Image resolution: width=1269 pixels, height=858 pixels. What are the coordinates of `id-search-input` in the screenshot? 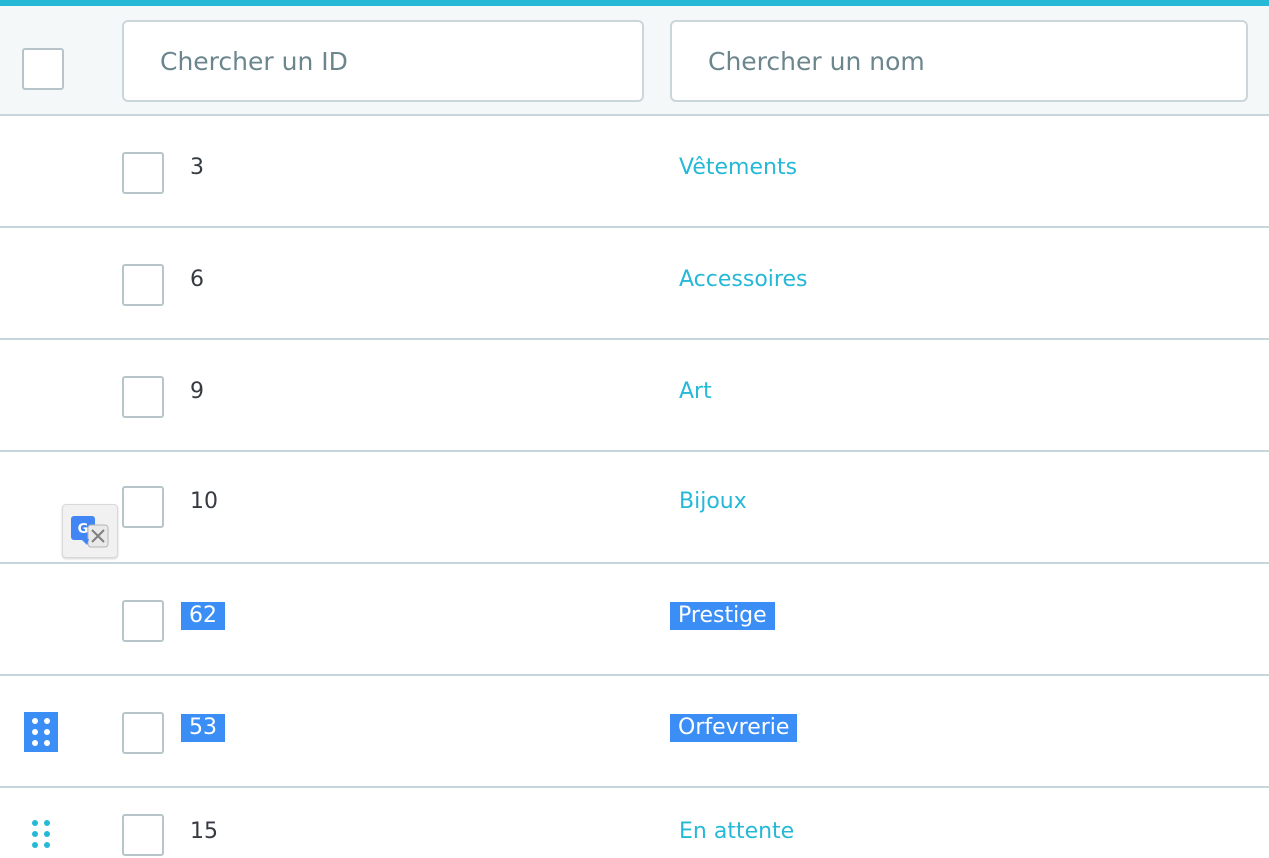 It's located at (383, 61).